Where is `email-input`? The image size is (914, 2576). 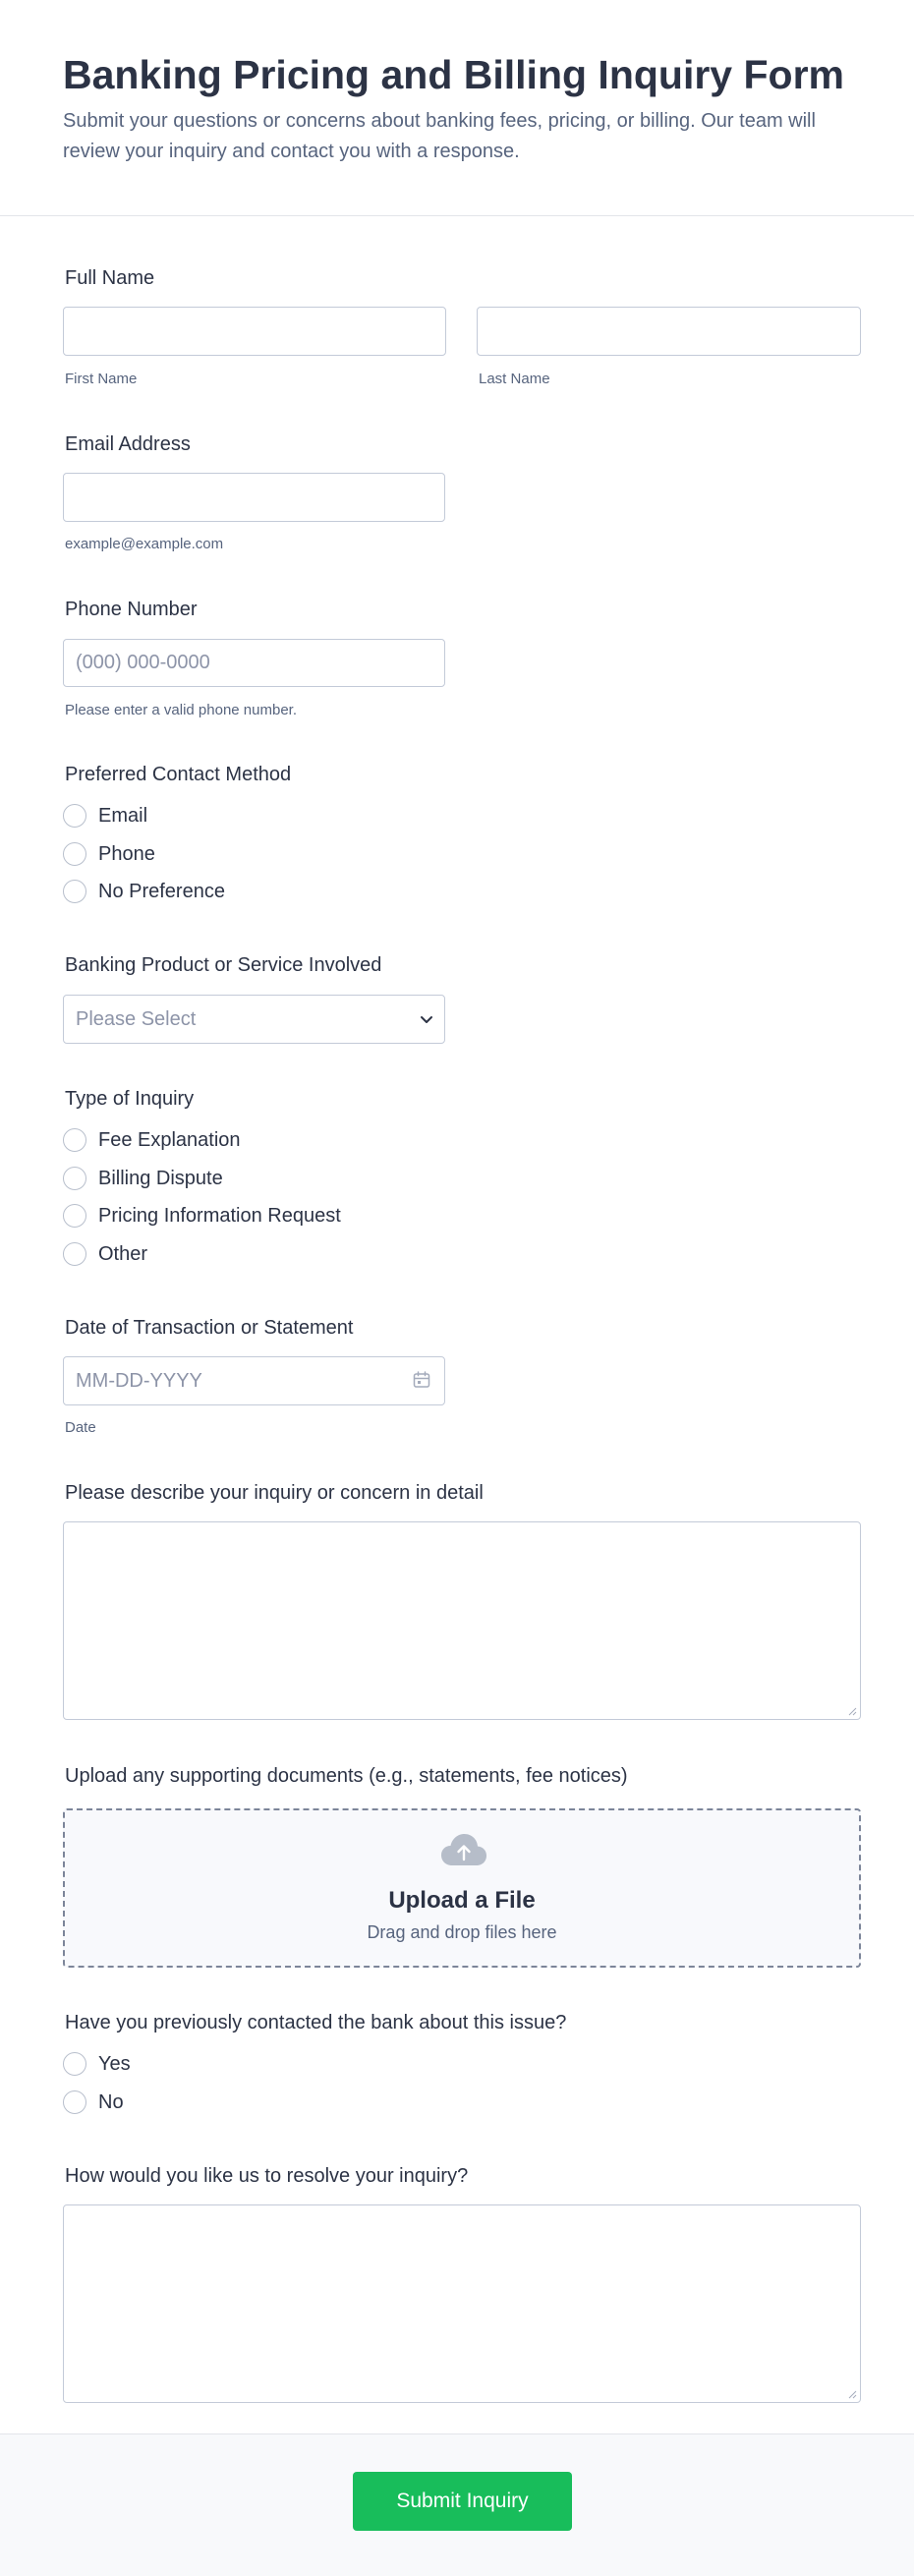 email-input is located at coordinates (254, 497).